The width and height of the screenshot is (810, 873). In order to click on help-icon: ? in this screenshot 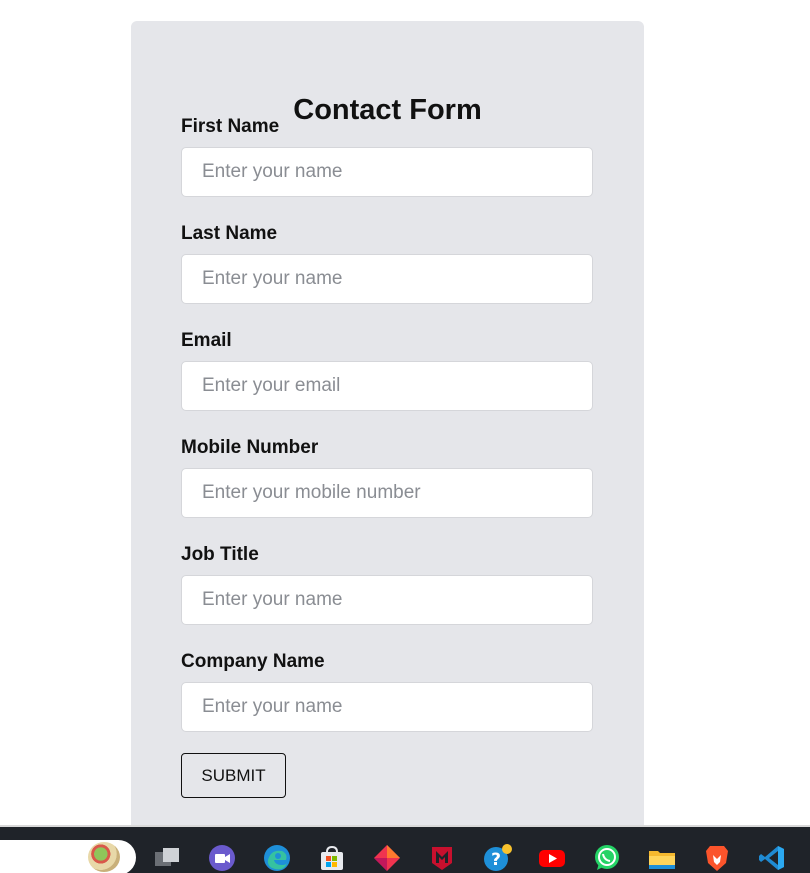, I will do `click(497, 858)`.